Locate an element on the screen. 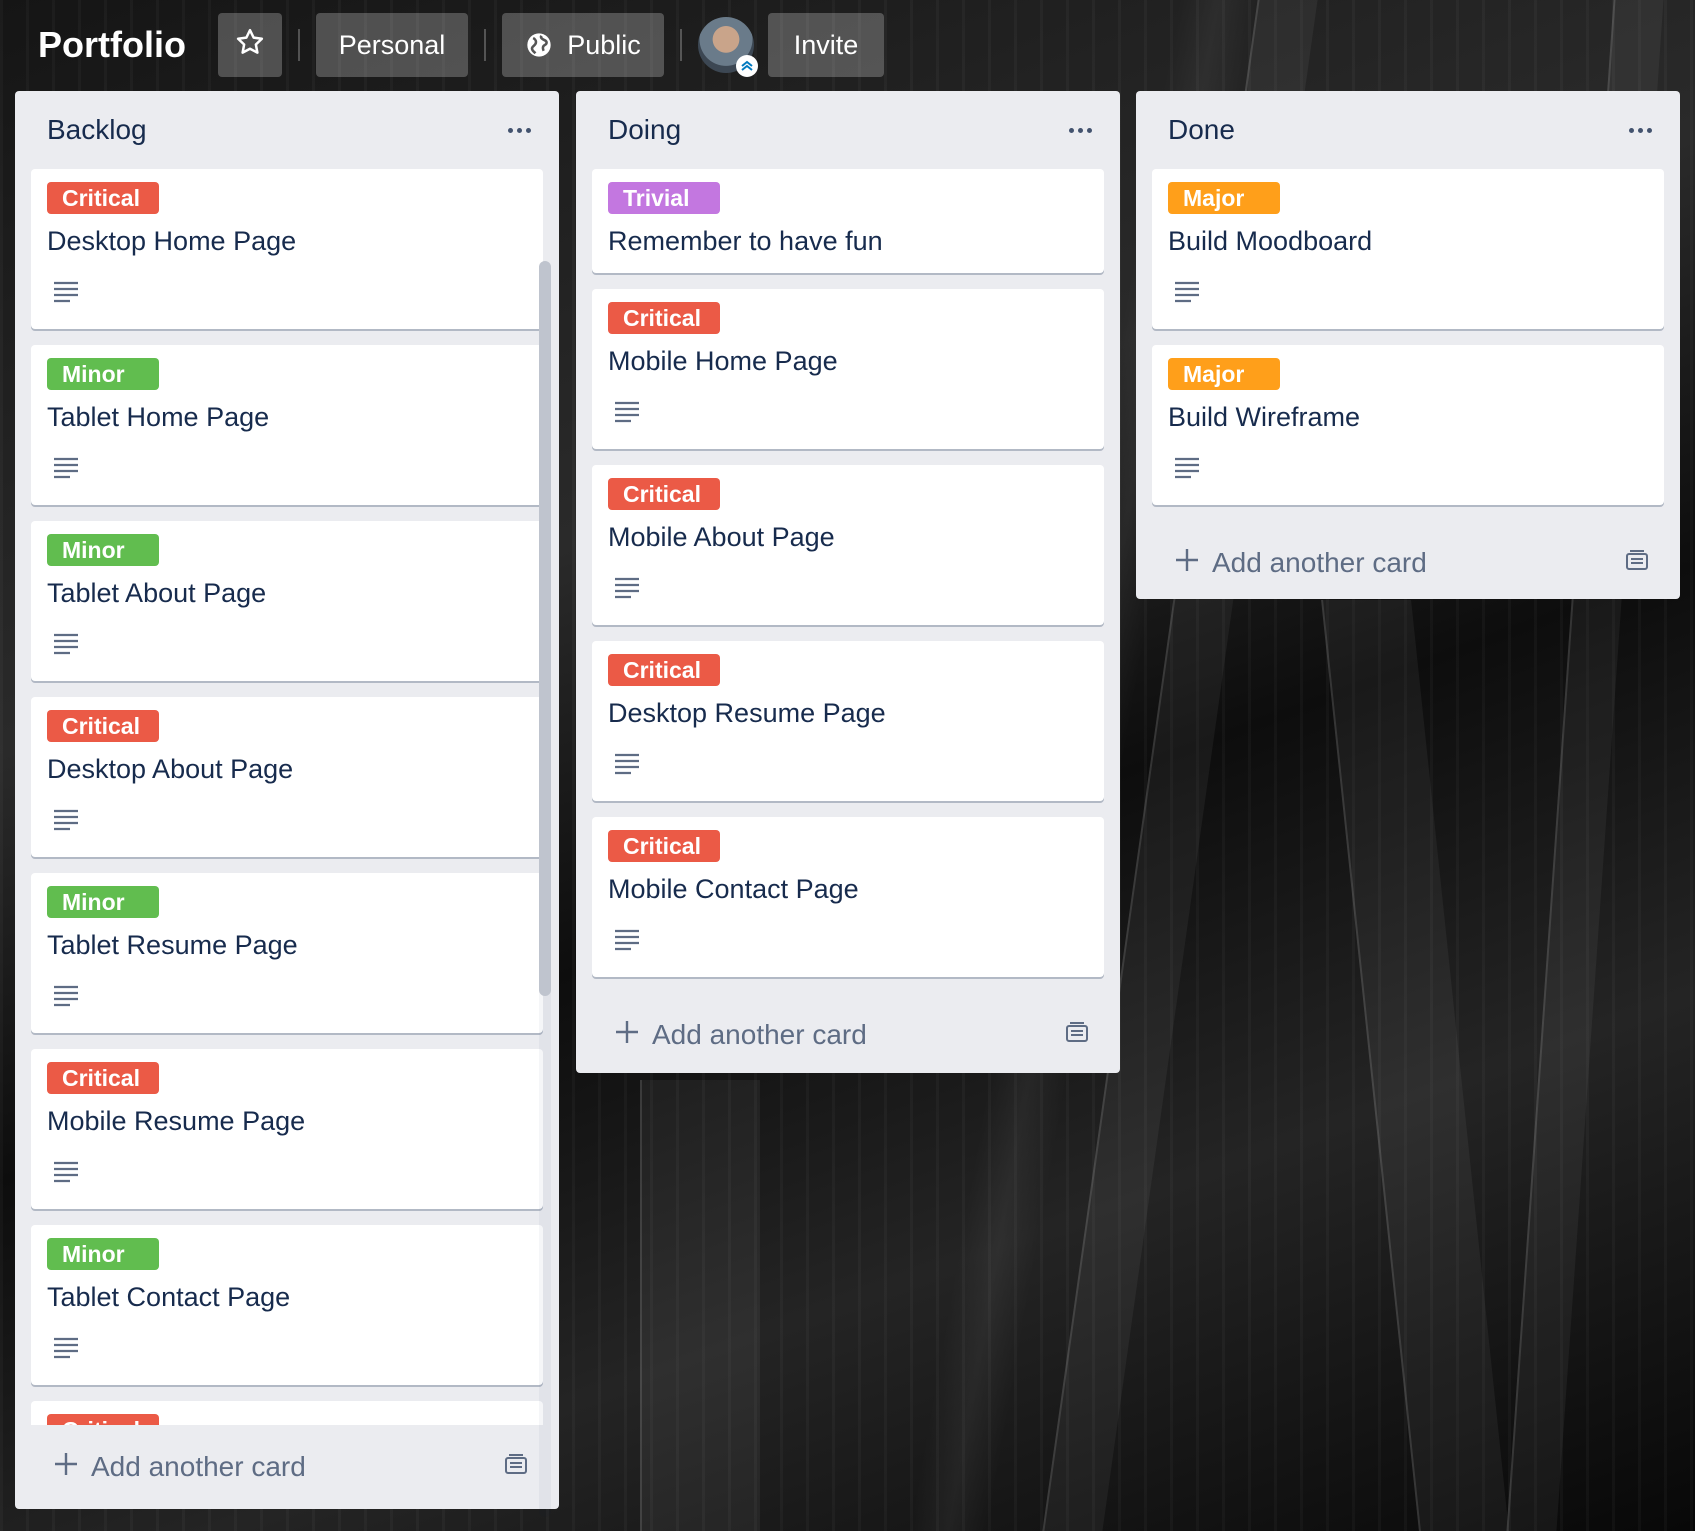 Image resolution: width=1695 pixels, height=1531 pixels. star-icon is located at coordinates (250, 45).